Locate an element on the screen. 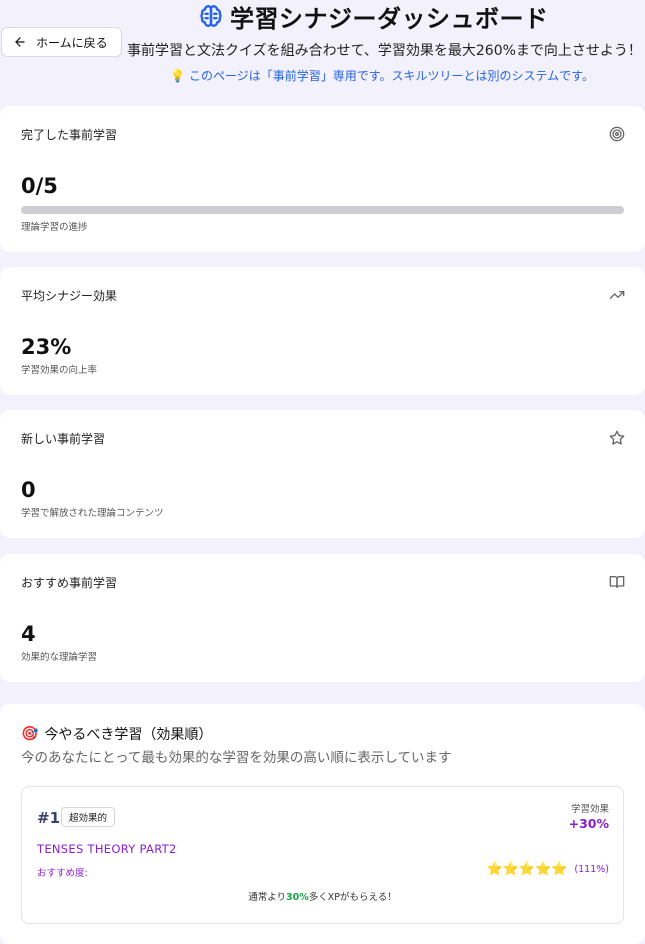 Image resolution: width=645 pixels, height=944 pixels. stat-card-recommended: おすすめ事前学習 4 効果的な理論学習 is located at coordinates (322, 618).